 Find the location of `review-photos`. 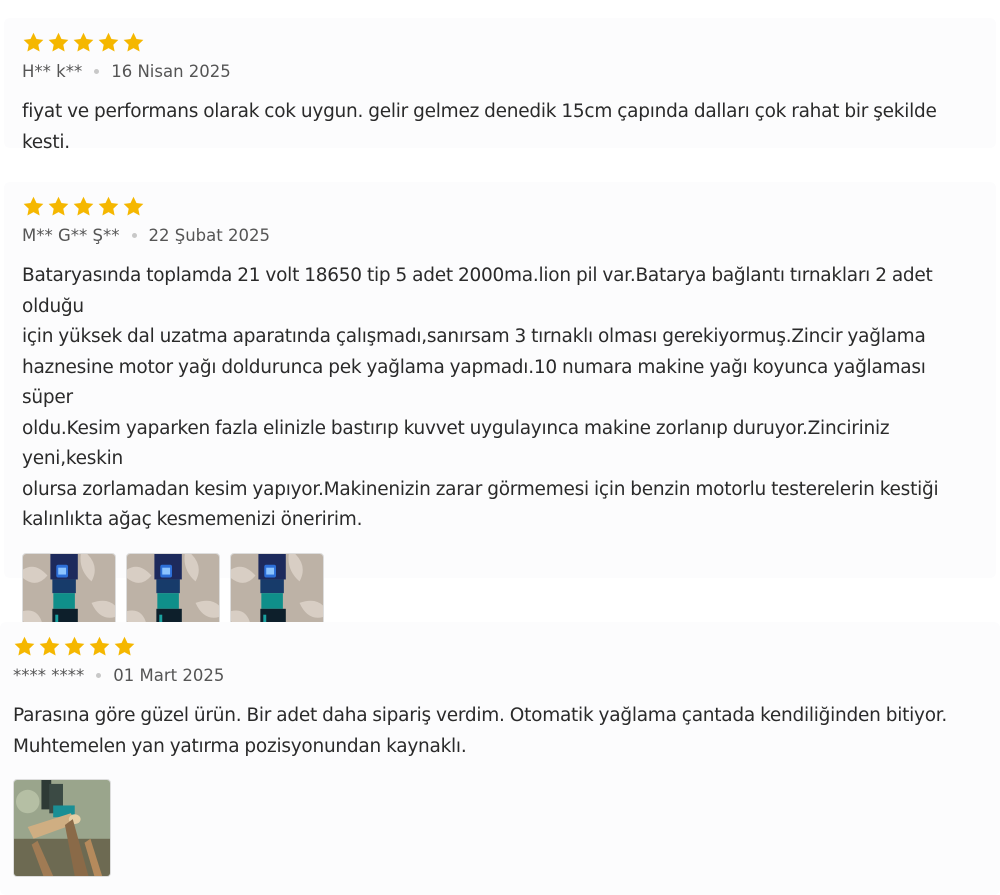

review-photos is located at coordinates (500, 828).